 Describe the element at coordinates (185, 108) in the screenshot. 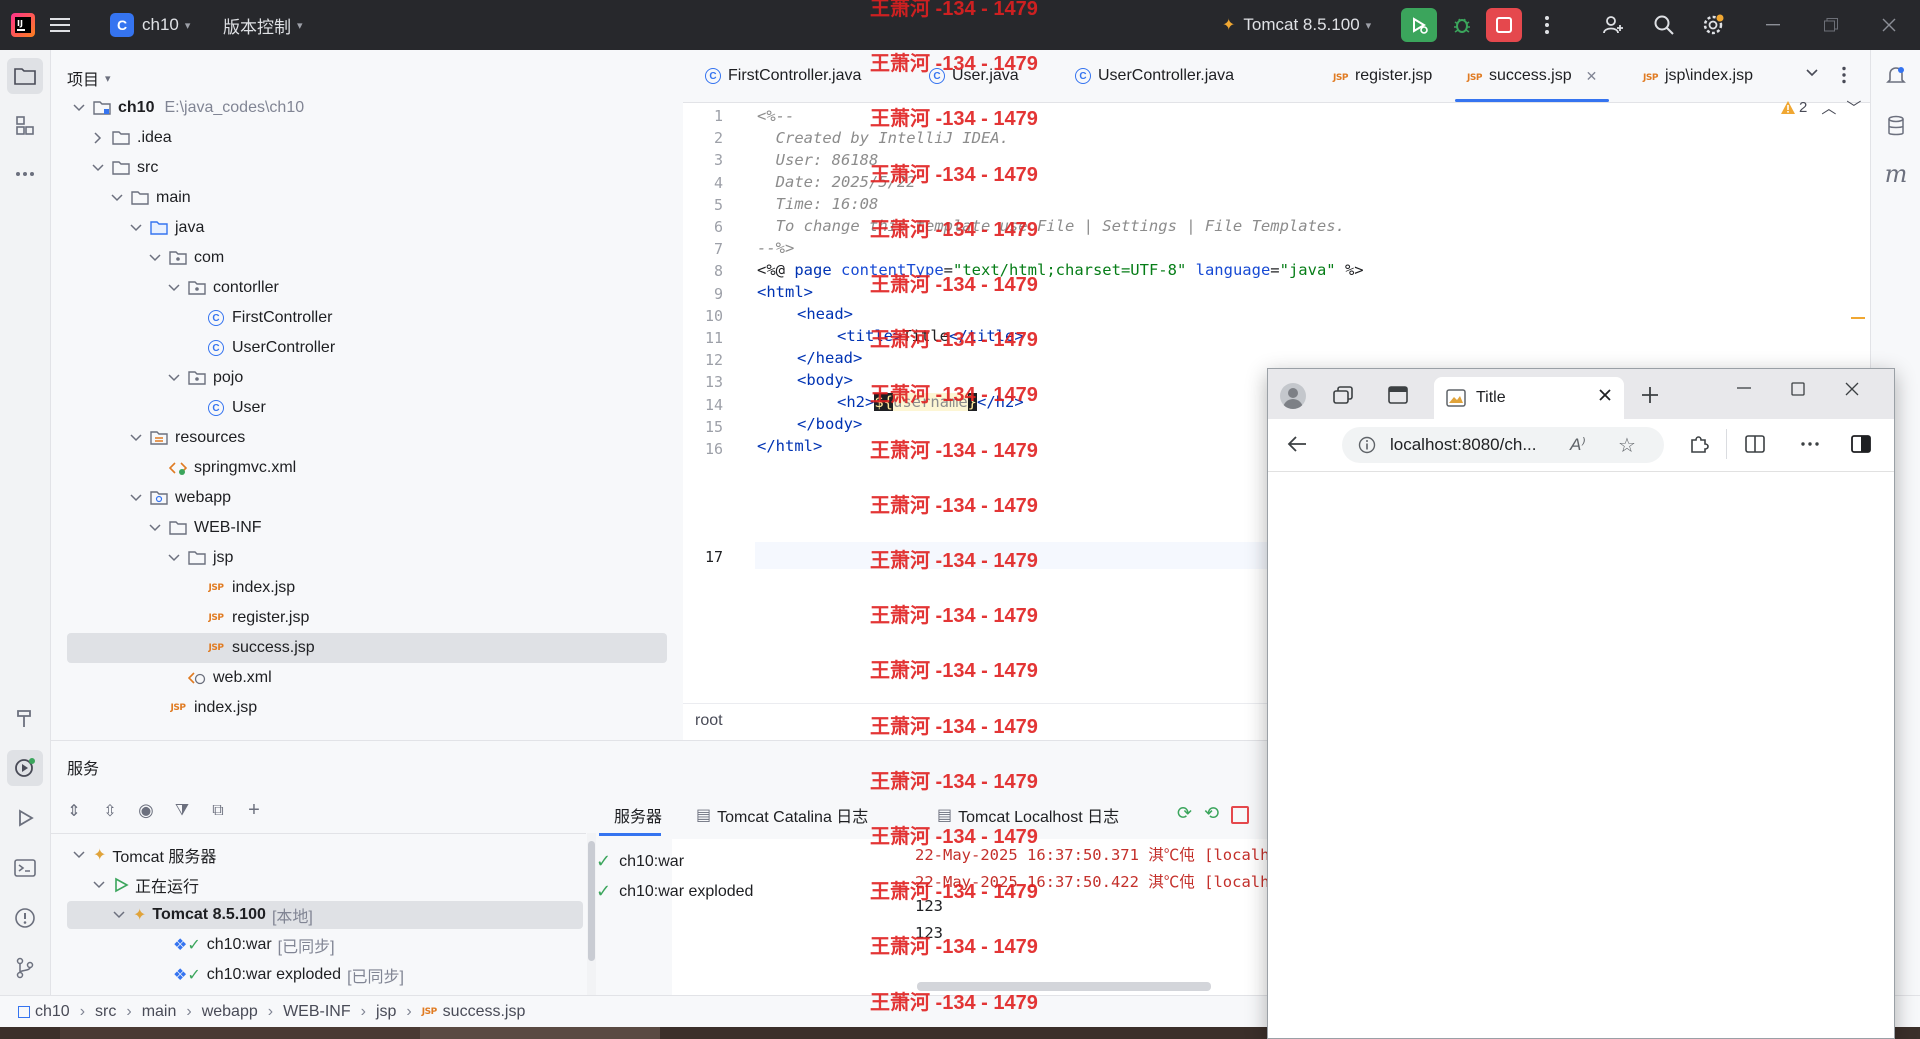

I see `tree-item-ch10: ch10 E:\java_codes\ch10` at that location.